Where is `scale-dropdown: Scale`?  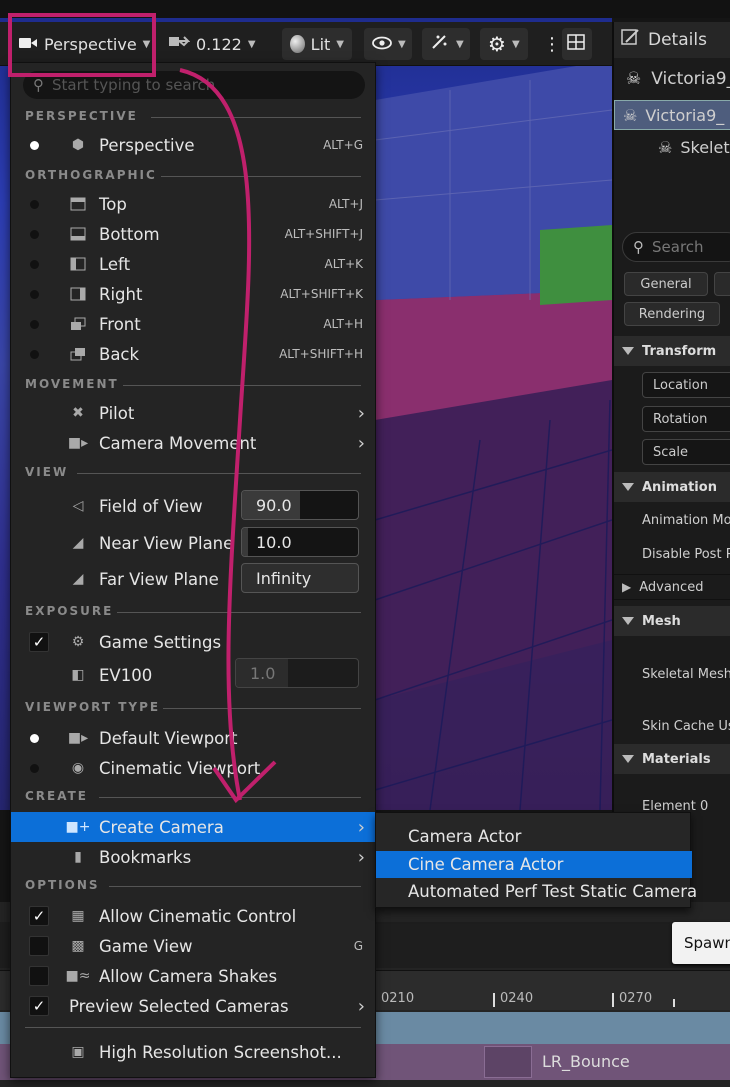 scale-dropdown: Scale is located at coordinates (686, 452).